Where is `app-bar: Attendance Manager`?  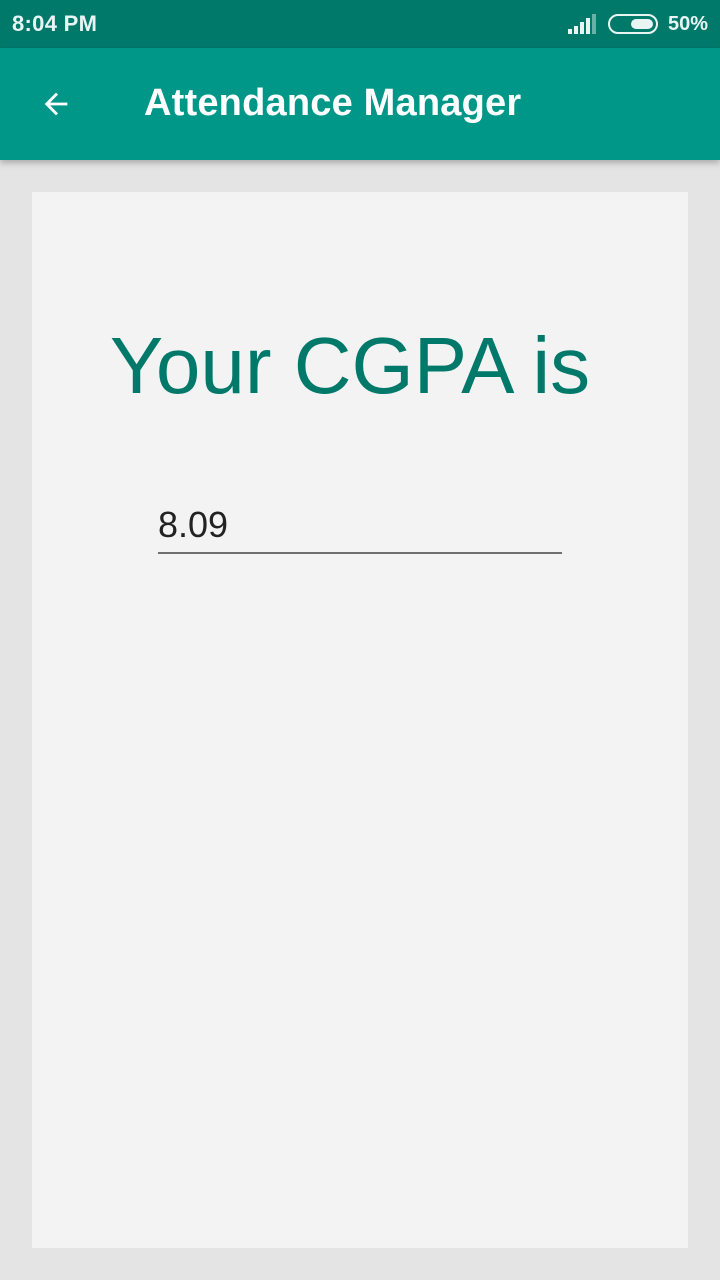
app-bar: Attendance Manager is located at coordinates (360, 104).